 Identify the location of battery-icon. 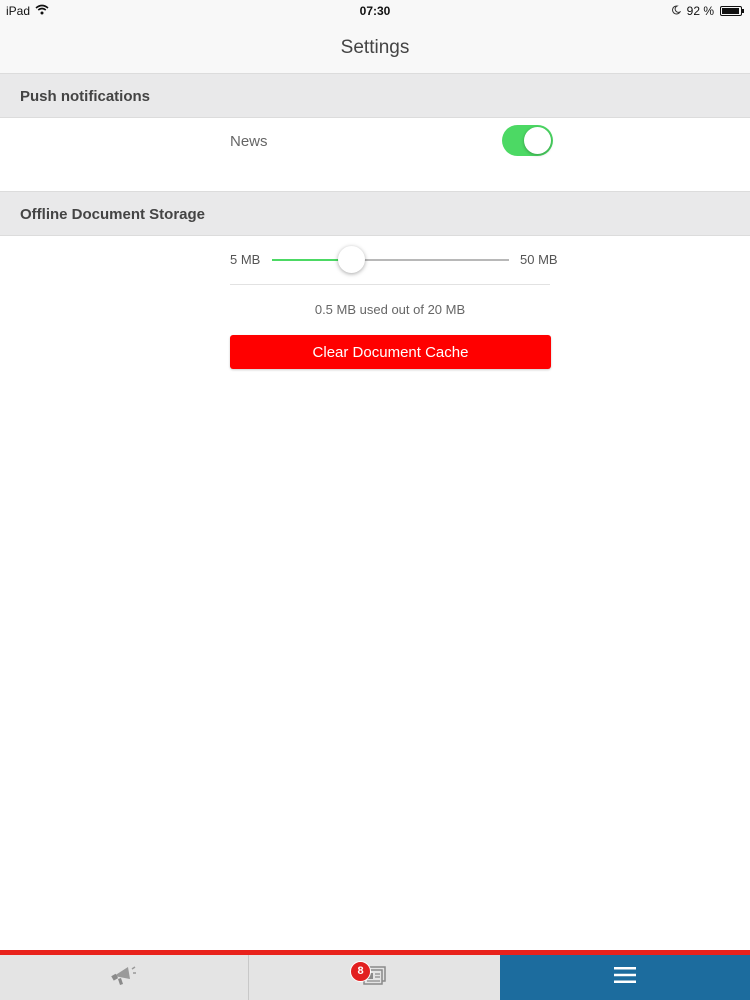
(732, 11).